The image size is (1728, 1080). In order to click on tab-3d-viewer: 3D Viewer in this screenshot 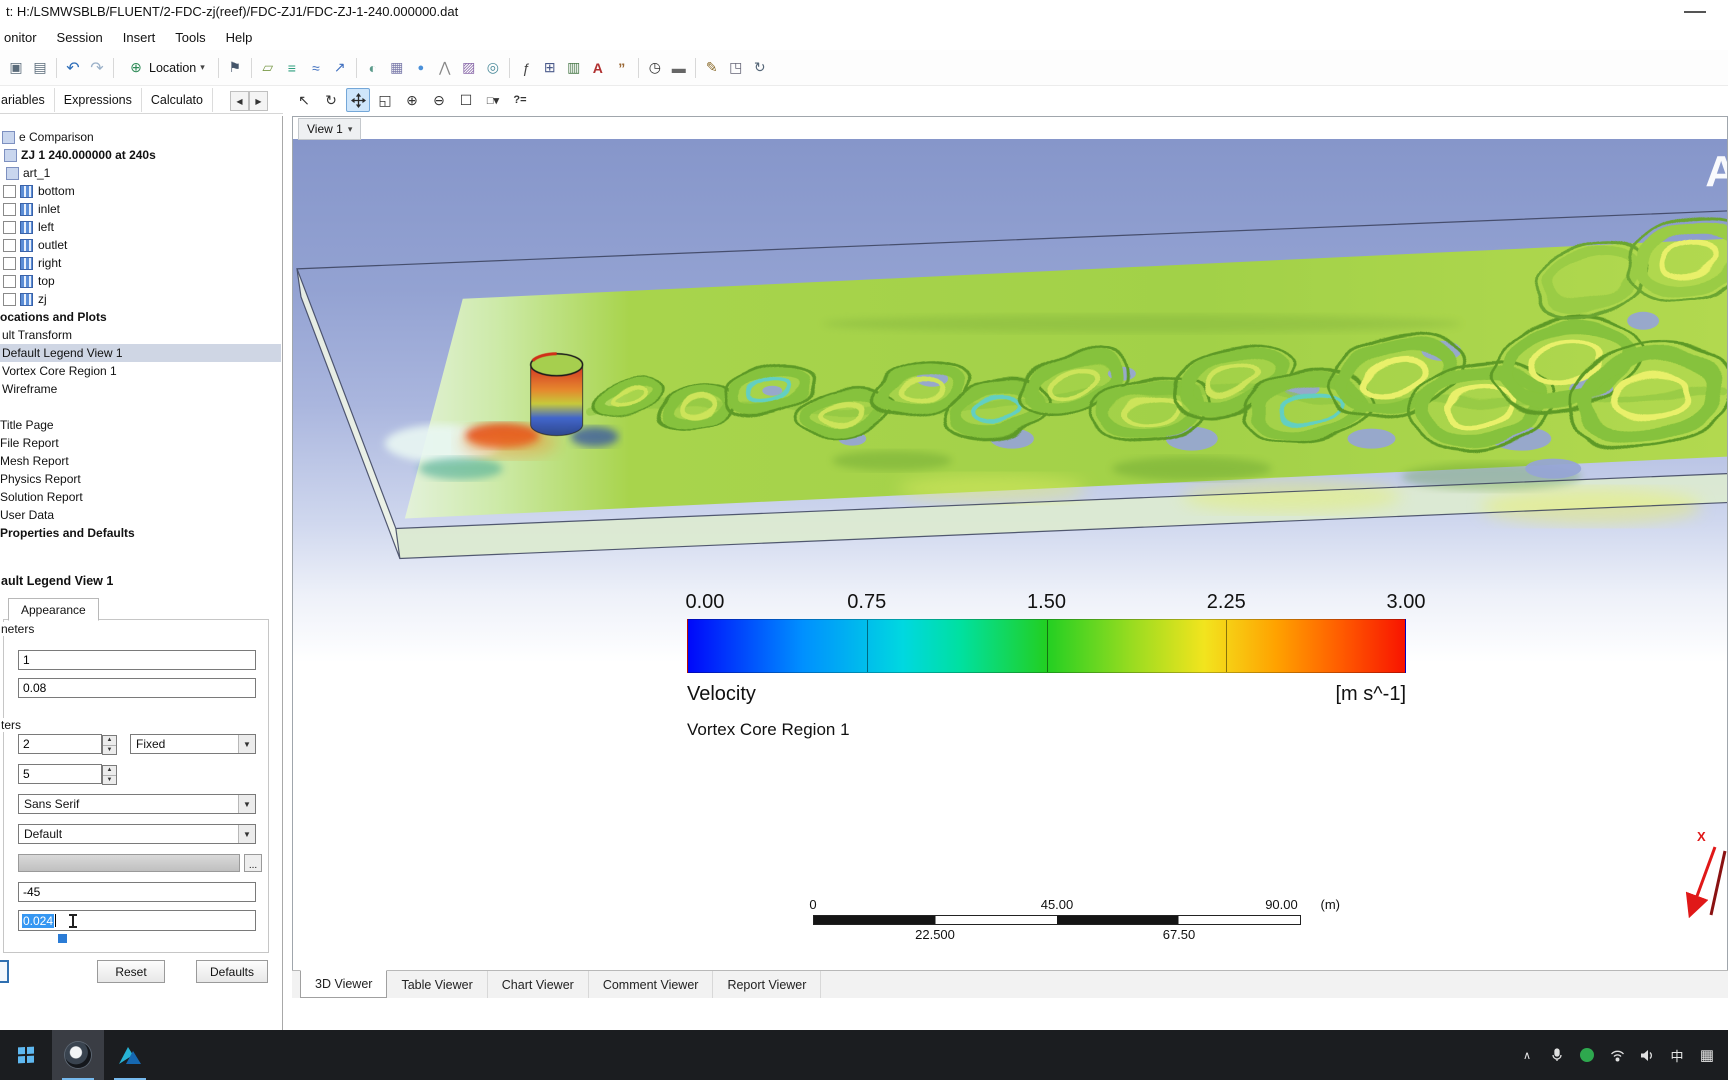, I will do `click(344, 984)`.